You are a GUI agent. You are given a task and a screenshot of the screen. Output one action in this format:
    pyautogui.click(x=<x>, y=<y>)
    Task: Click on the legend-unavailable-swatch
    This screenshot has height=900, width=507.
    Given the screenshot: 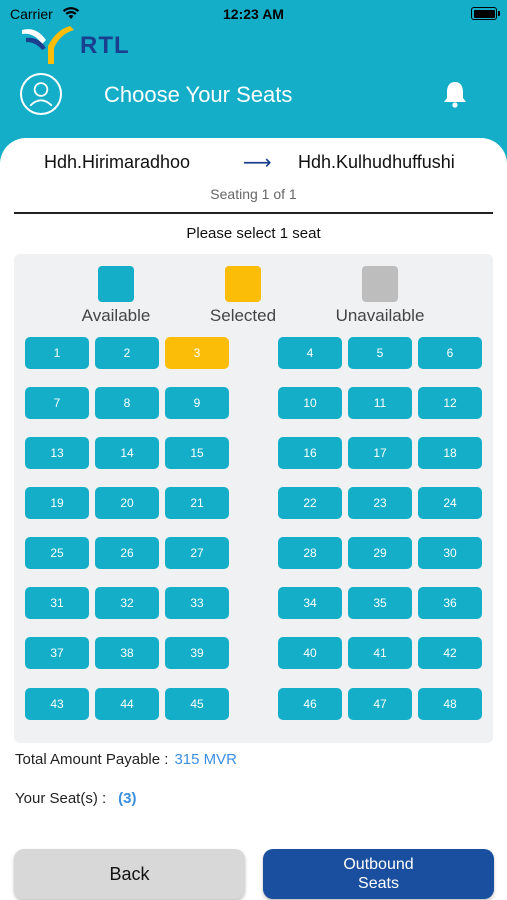 What is the action you would take?
    pyautogui.click(x=380, y=284)
    